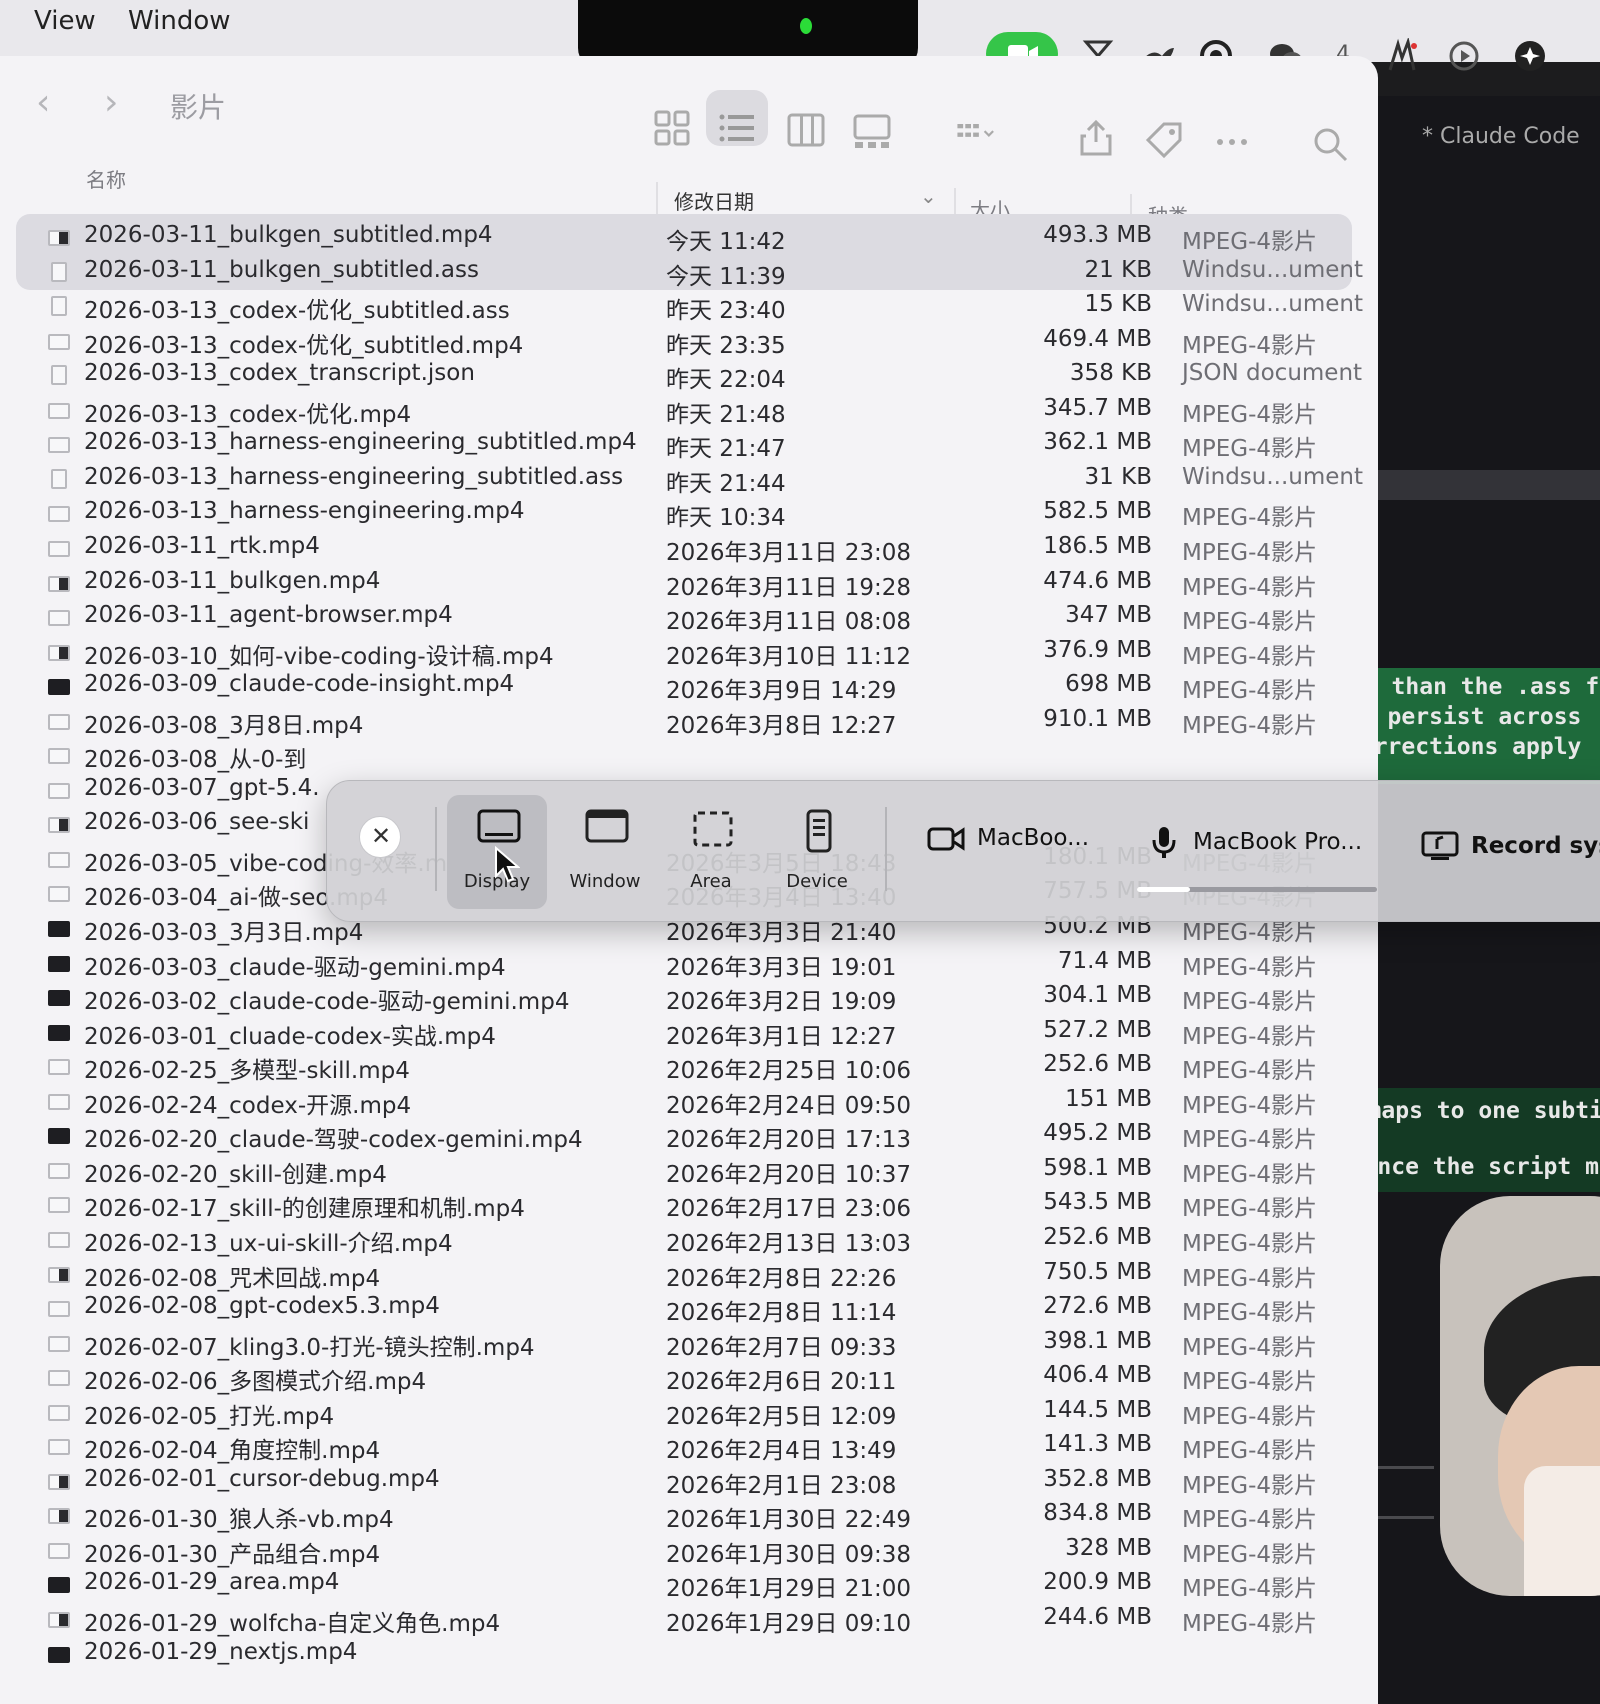  I want to click on file-size: 71.4 MB, so click(1104, 960).